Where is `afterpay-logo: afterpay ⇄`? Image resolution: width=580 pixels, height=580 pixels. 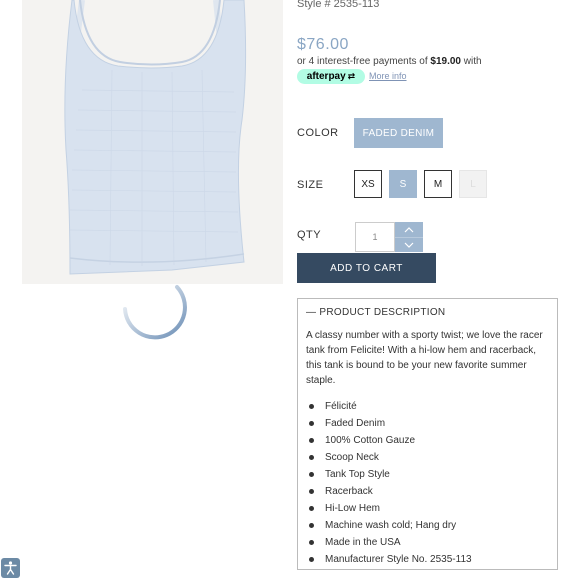 afterpay-logo: afterpay ⇄ is located at coordinates (331, 76).